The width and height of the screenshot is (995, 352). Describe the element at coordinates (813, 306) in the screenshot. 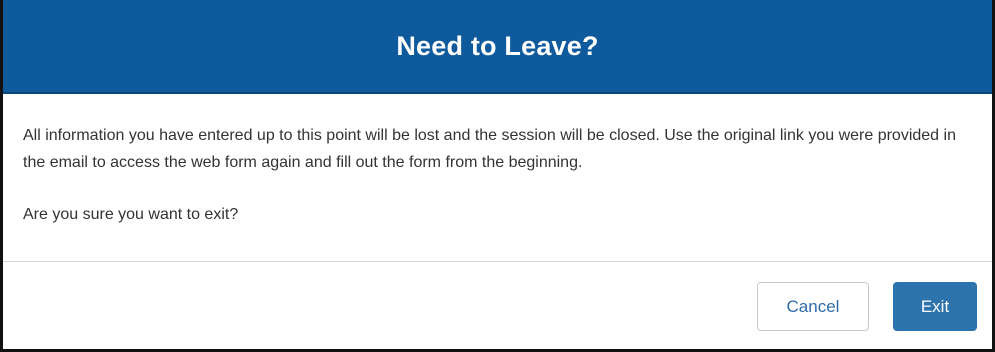

I see `cancel-button: Cancel` at that location.